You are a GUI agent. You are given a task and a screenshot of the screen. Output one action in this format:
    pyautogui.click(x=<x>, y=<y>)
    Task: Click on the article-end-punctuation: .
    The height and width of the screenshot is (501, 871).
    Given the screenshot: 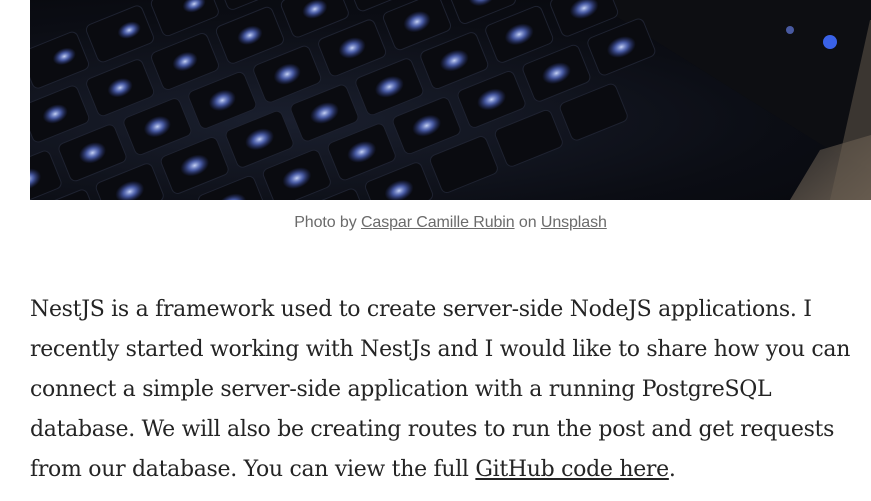 What is the action you would take?
    pyautogui.click(x=672, y=469)
    